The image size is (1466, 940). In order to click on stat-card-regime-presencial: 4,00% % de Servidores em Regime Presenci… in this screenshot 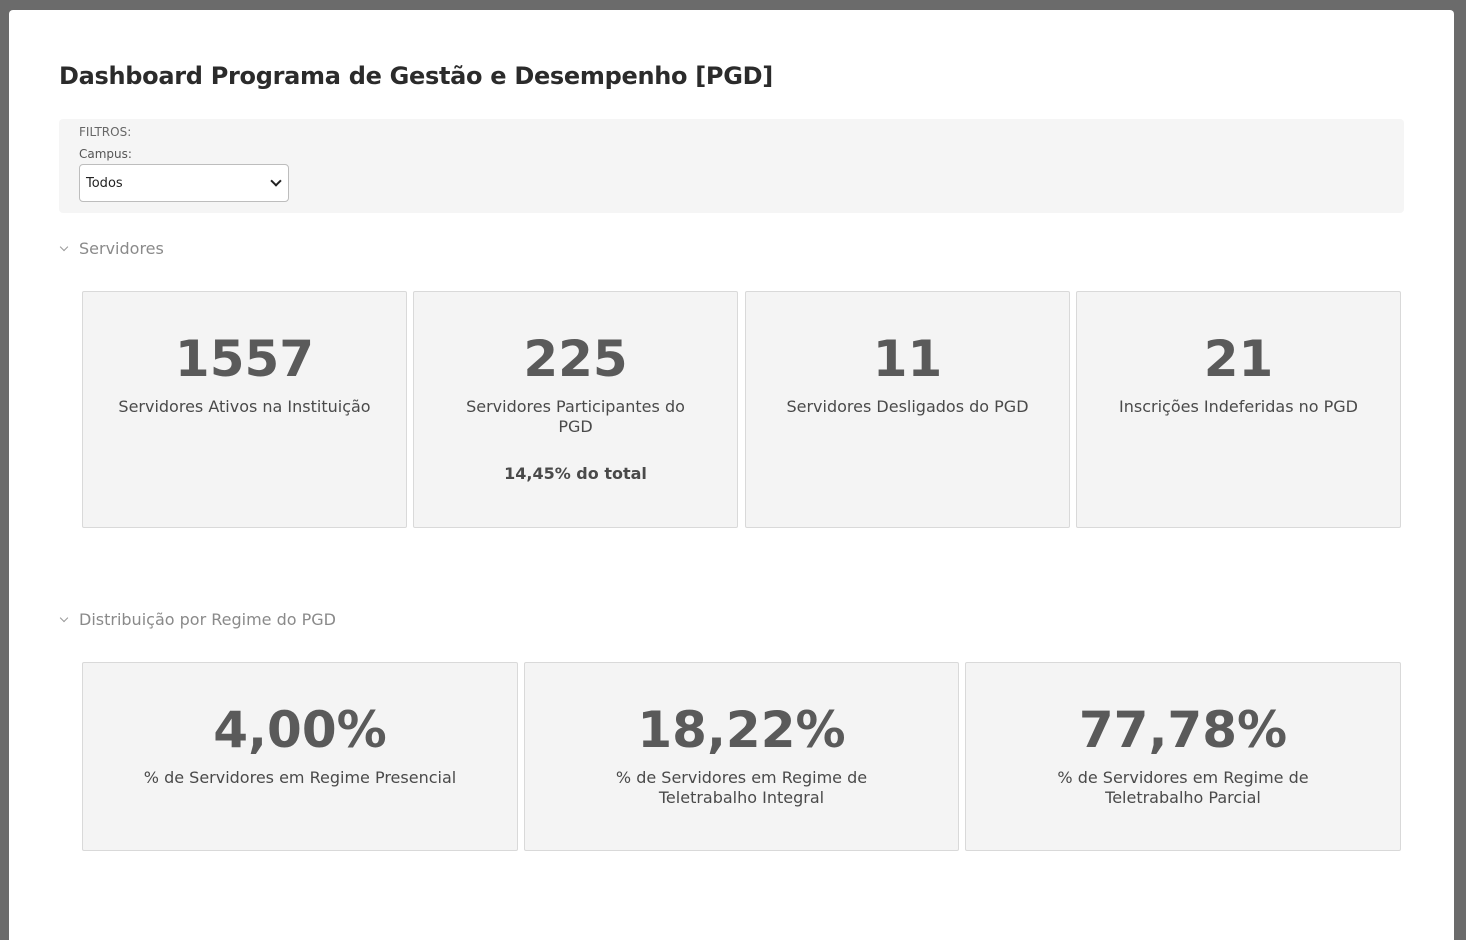, I will do `click(300, 756)`.